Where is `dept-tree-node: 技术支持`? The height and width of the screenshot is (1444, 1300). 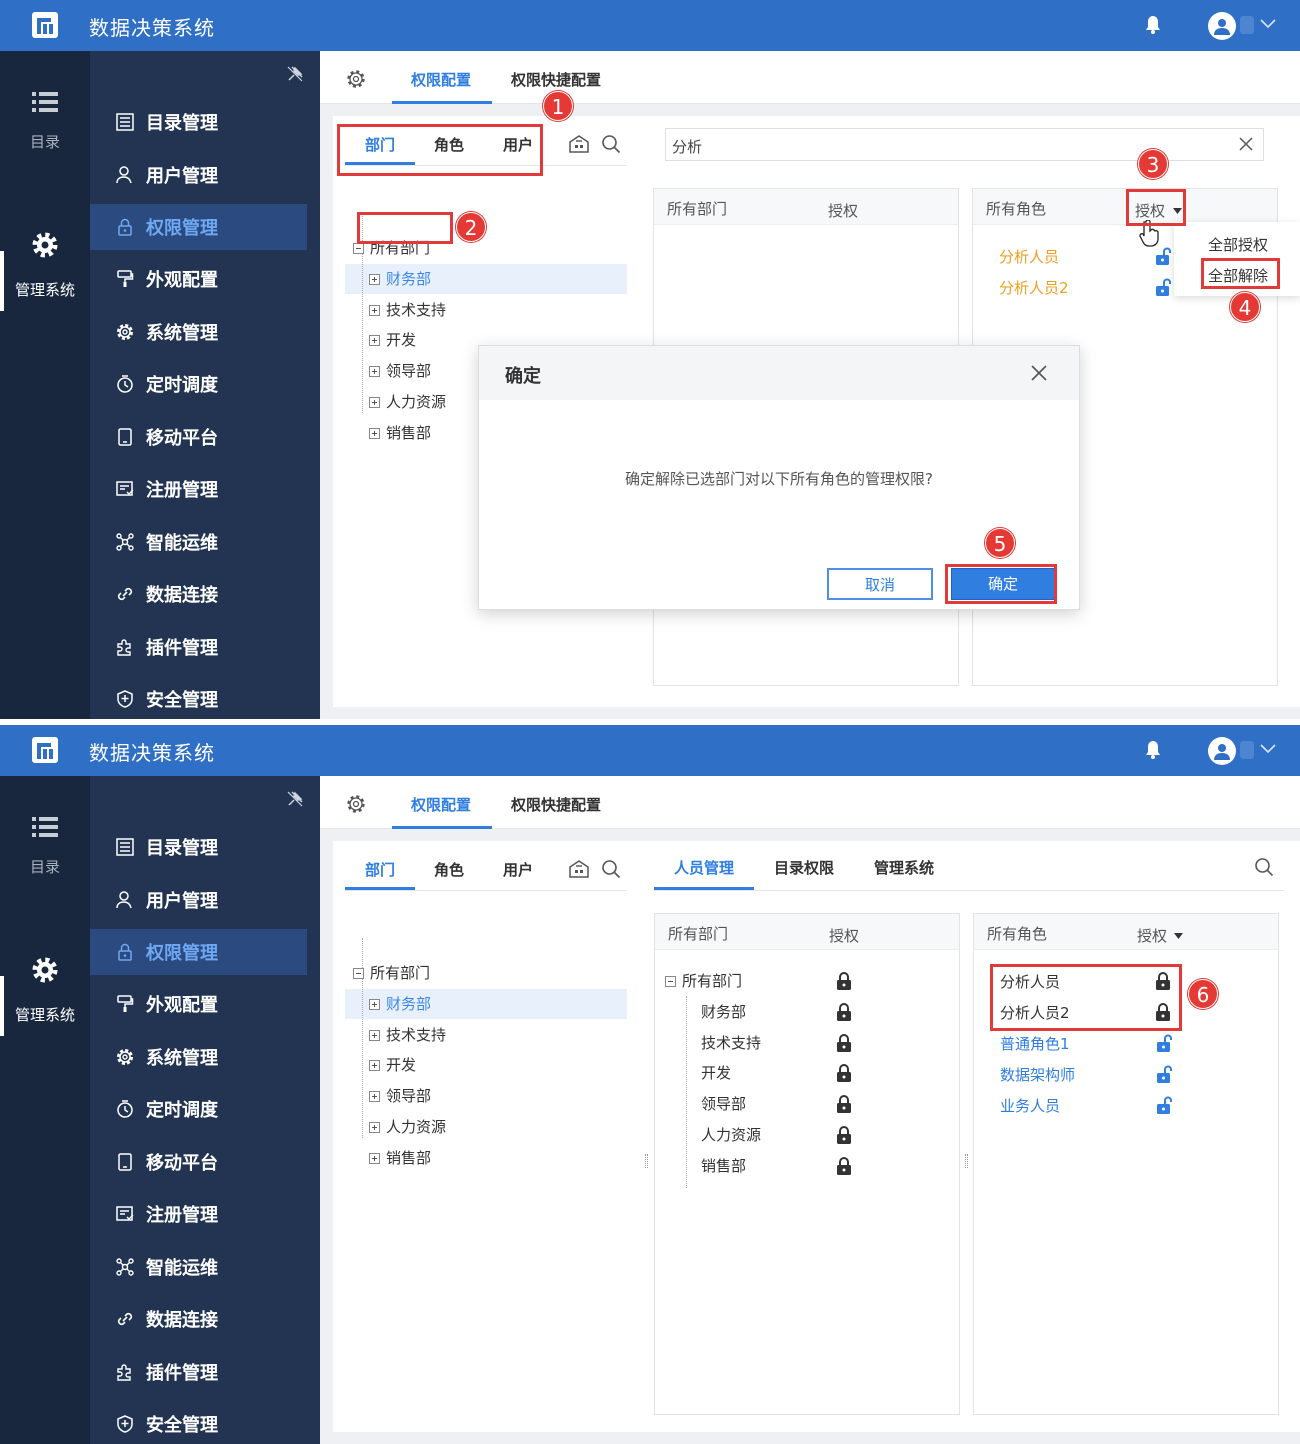 dept-tree-node: 技术支持 is located at coordinates (731, 1043).